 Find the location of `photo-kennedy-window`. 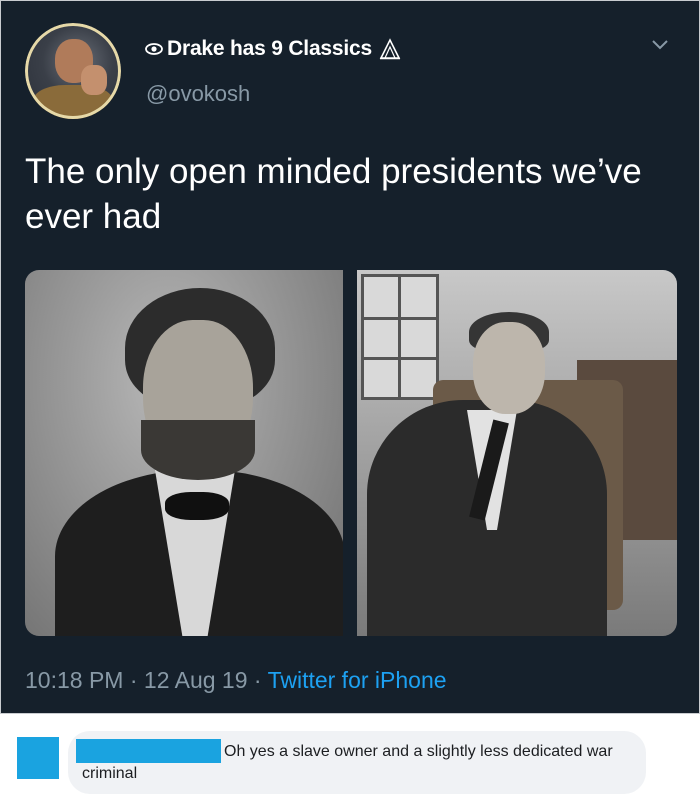

photo-kennedy-window is located at coordinates (400, 337).